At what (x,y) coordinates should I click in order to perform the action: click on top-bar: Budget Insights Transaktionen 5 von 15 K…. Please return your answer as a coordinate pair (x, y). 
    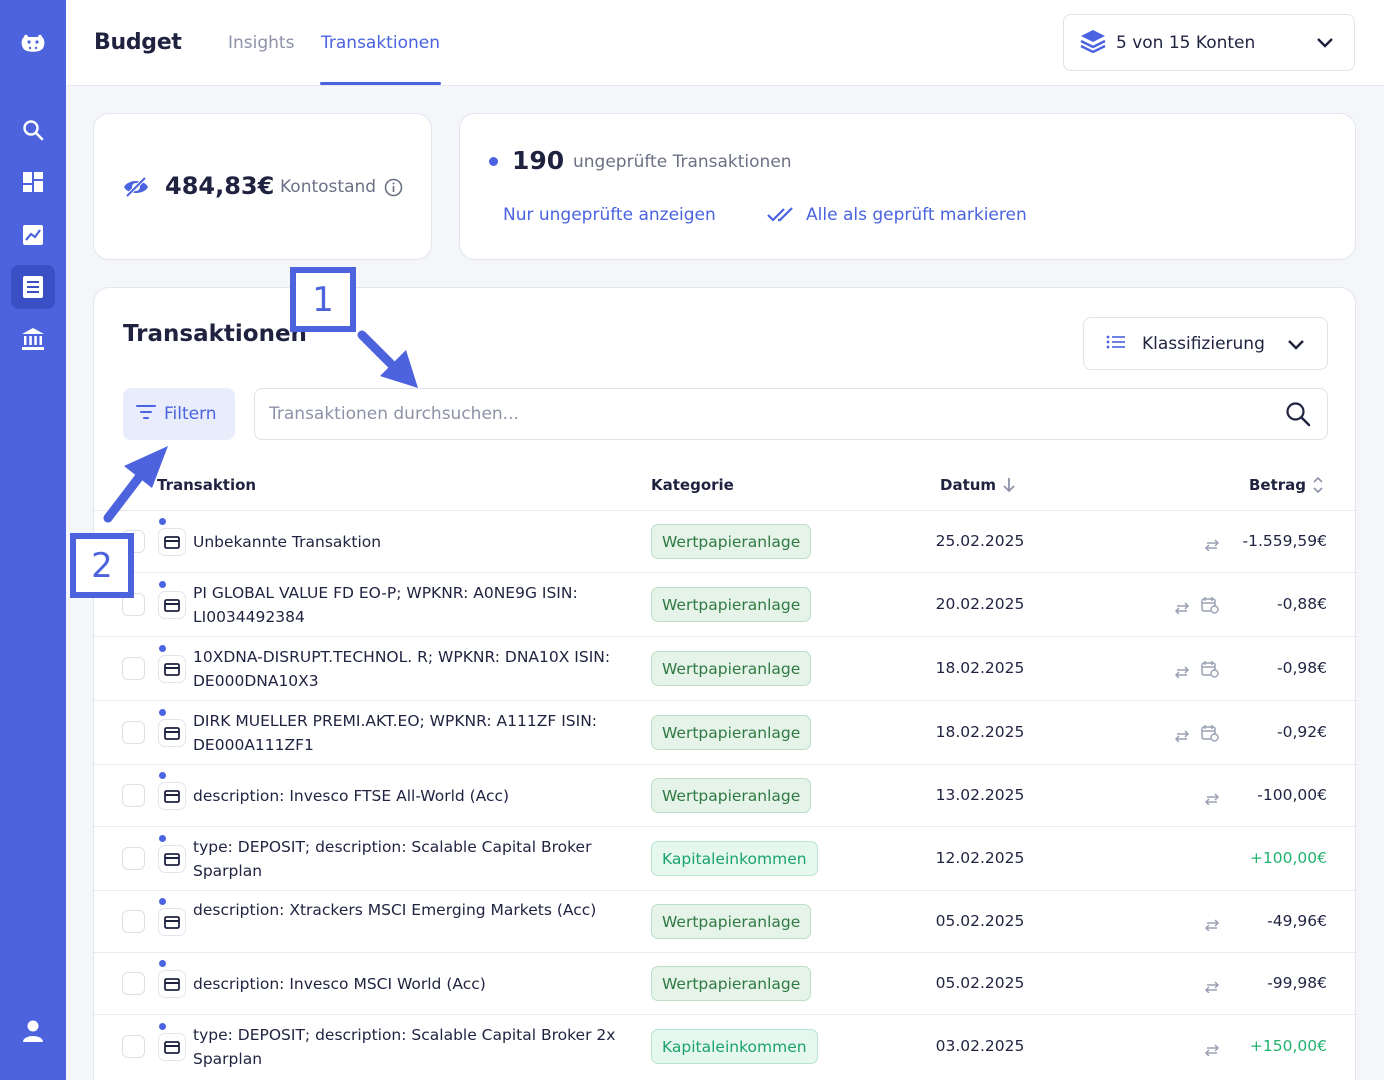
    Looking at the image, I should click on (725, 43).